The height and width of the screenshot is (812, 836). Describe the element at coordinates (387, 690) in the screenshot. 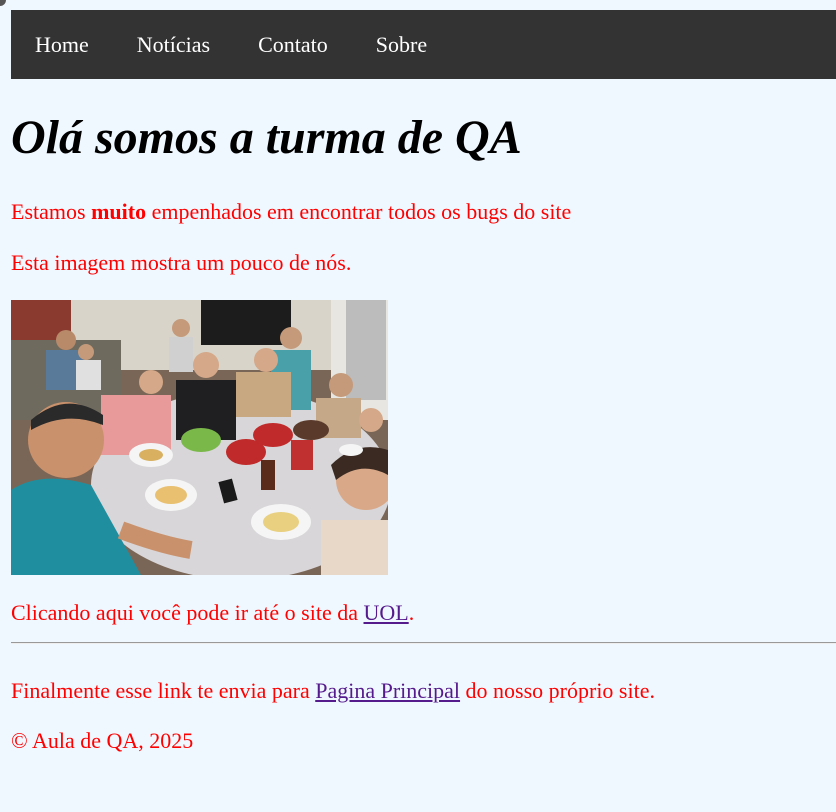

I see `pagina-principal-link: Pagina Principal` at that location.